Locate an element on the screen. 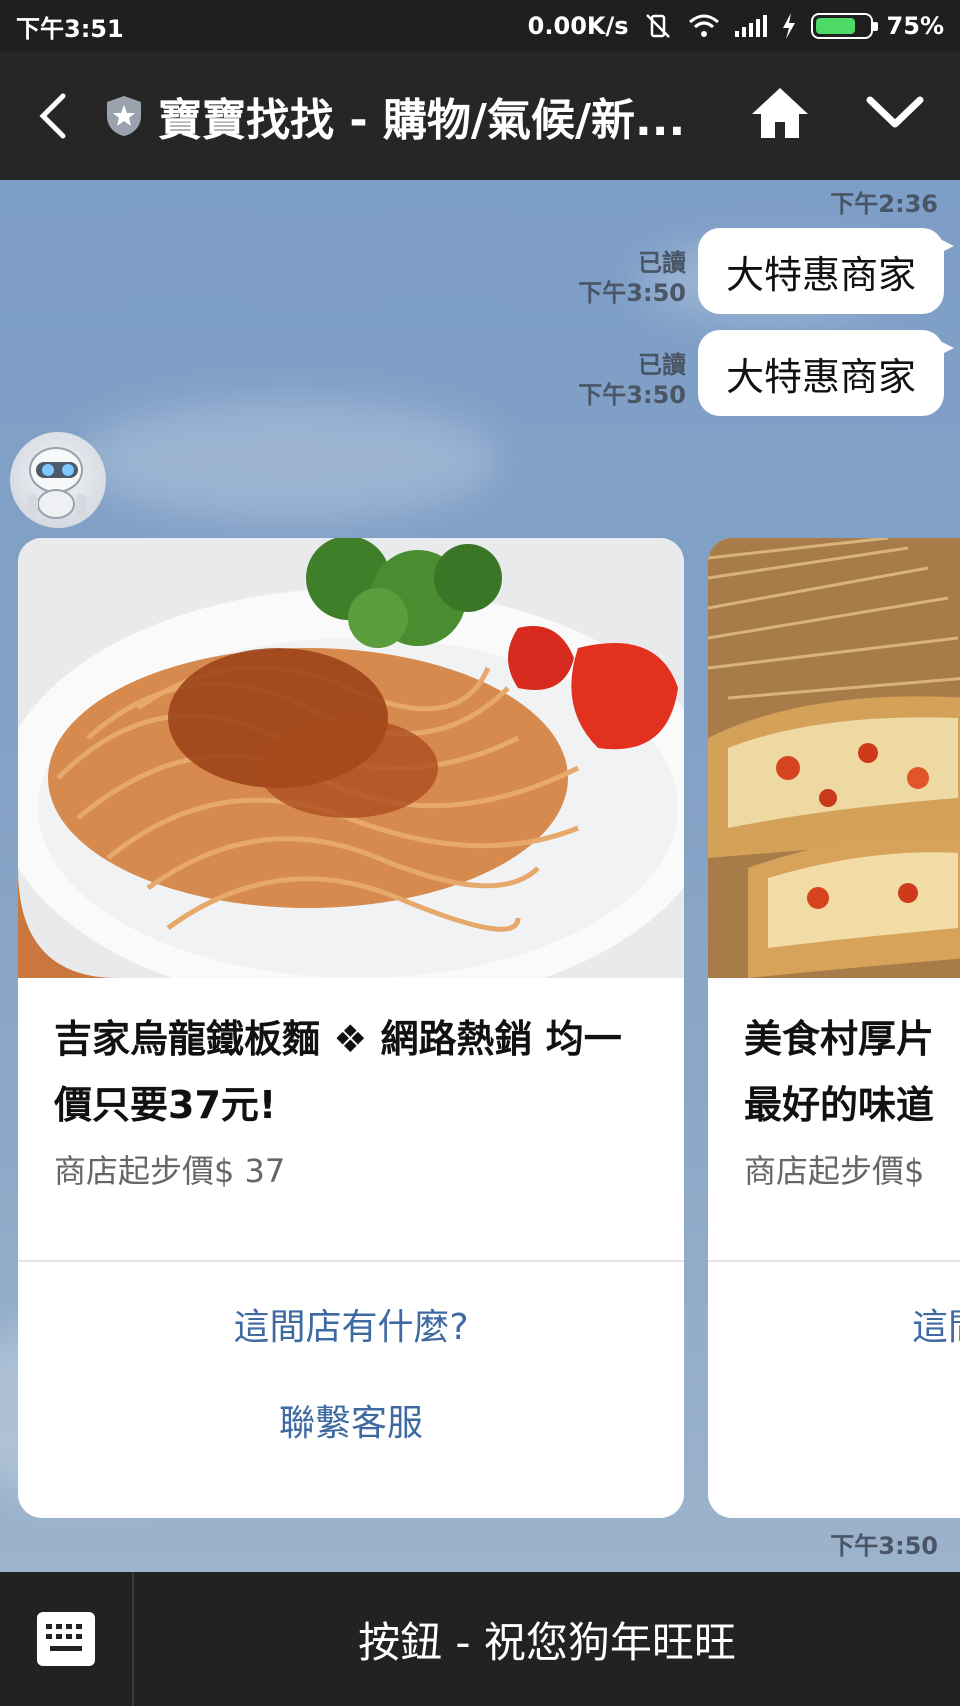 The width and height of the screenshot is (960, 1706). store-title: 吉家烏龍鐵板麵 ❖ 網路熱銷 均一價只要37元! is located at coordinates (338, 1072).